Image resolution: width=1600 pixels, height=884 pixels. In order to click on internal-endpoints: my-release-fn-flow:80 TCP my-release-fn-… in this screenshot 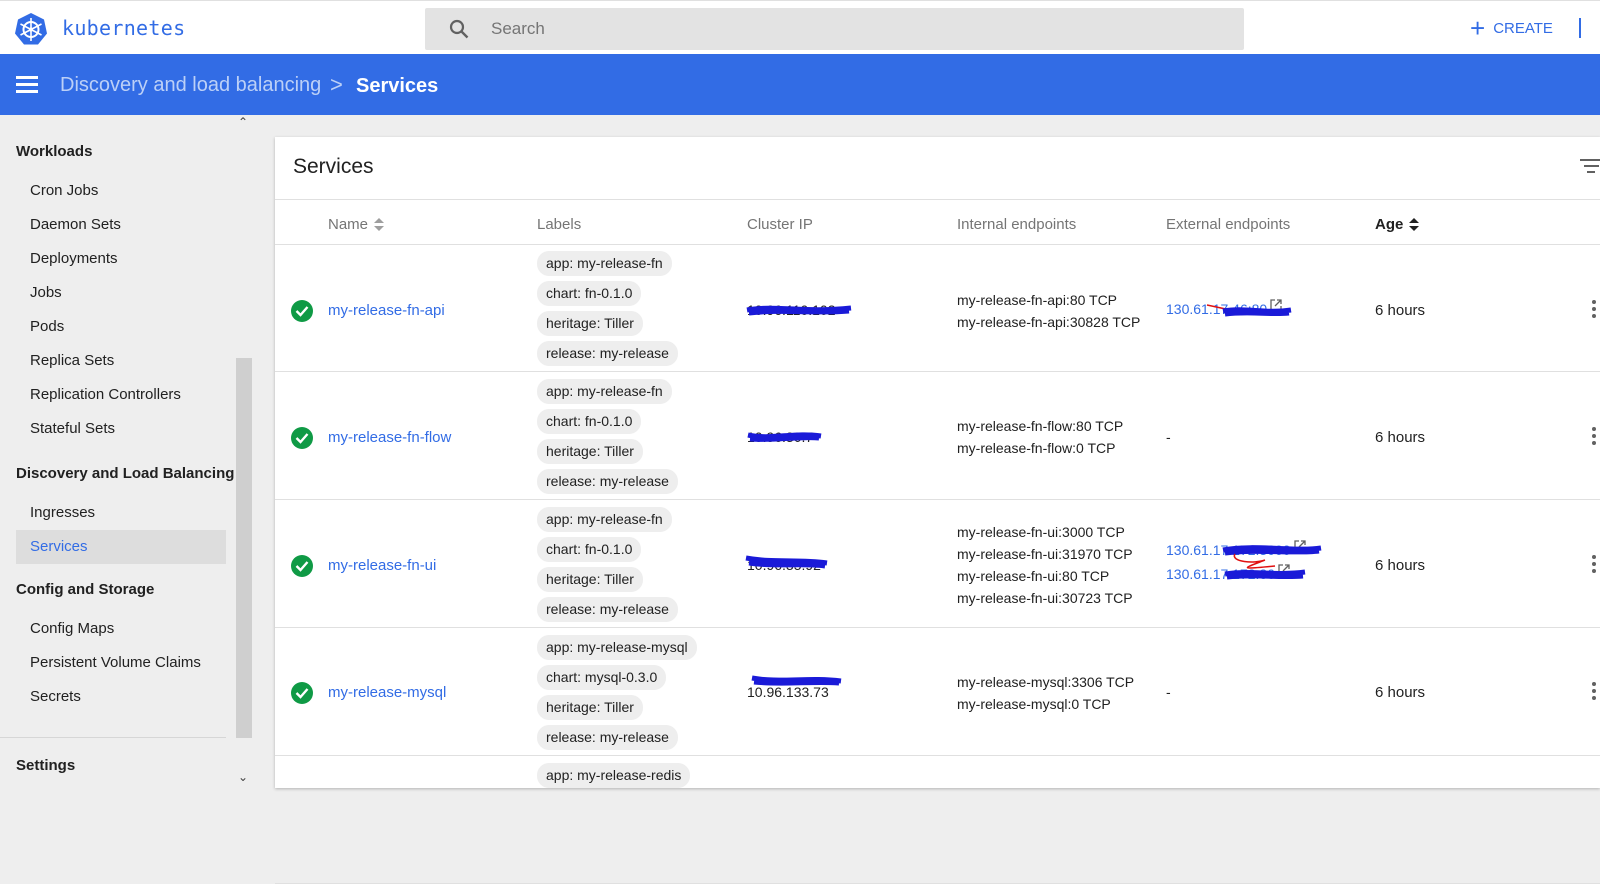, I will do `click(1040, 437)`.